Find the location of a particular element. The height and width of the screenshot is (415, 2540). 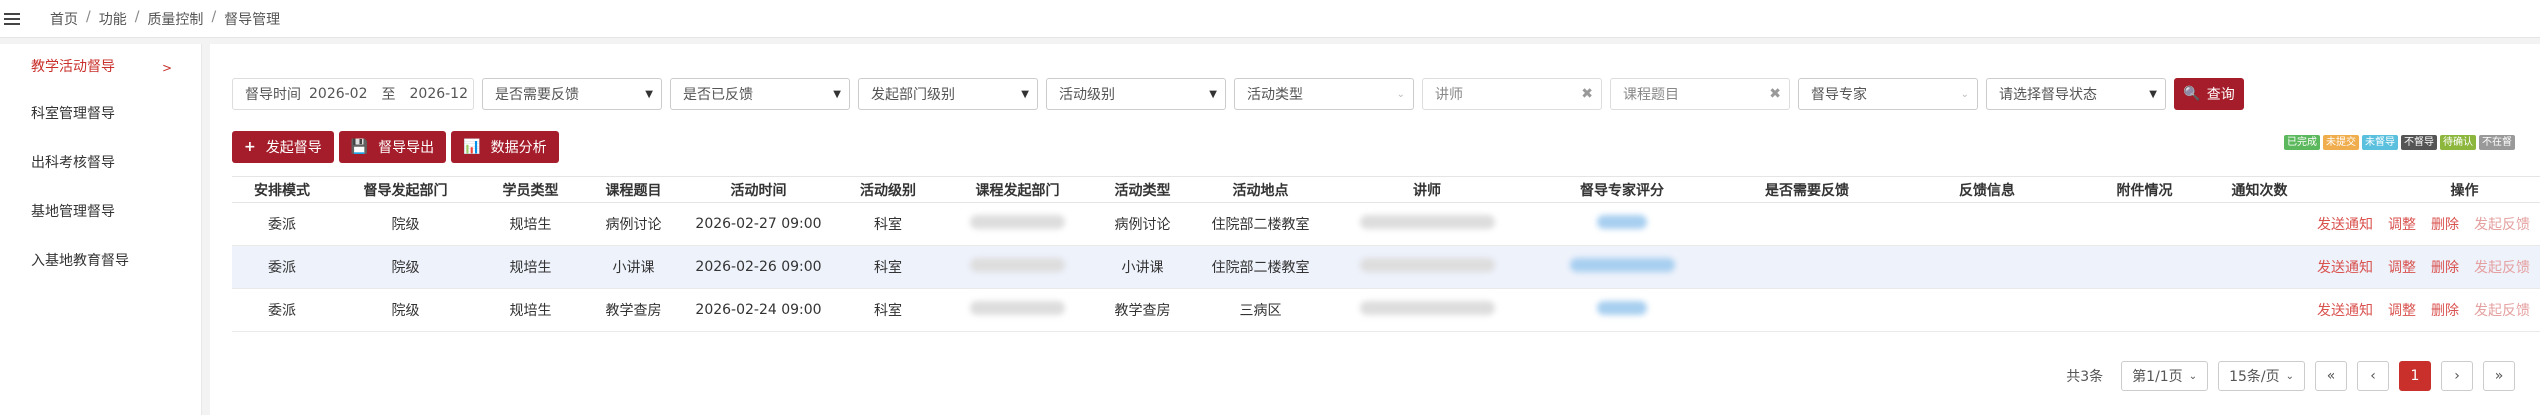

sidebar-item-teaching-activity: 教学活动督导 > is located at coordinates (100, 66).